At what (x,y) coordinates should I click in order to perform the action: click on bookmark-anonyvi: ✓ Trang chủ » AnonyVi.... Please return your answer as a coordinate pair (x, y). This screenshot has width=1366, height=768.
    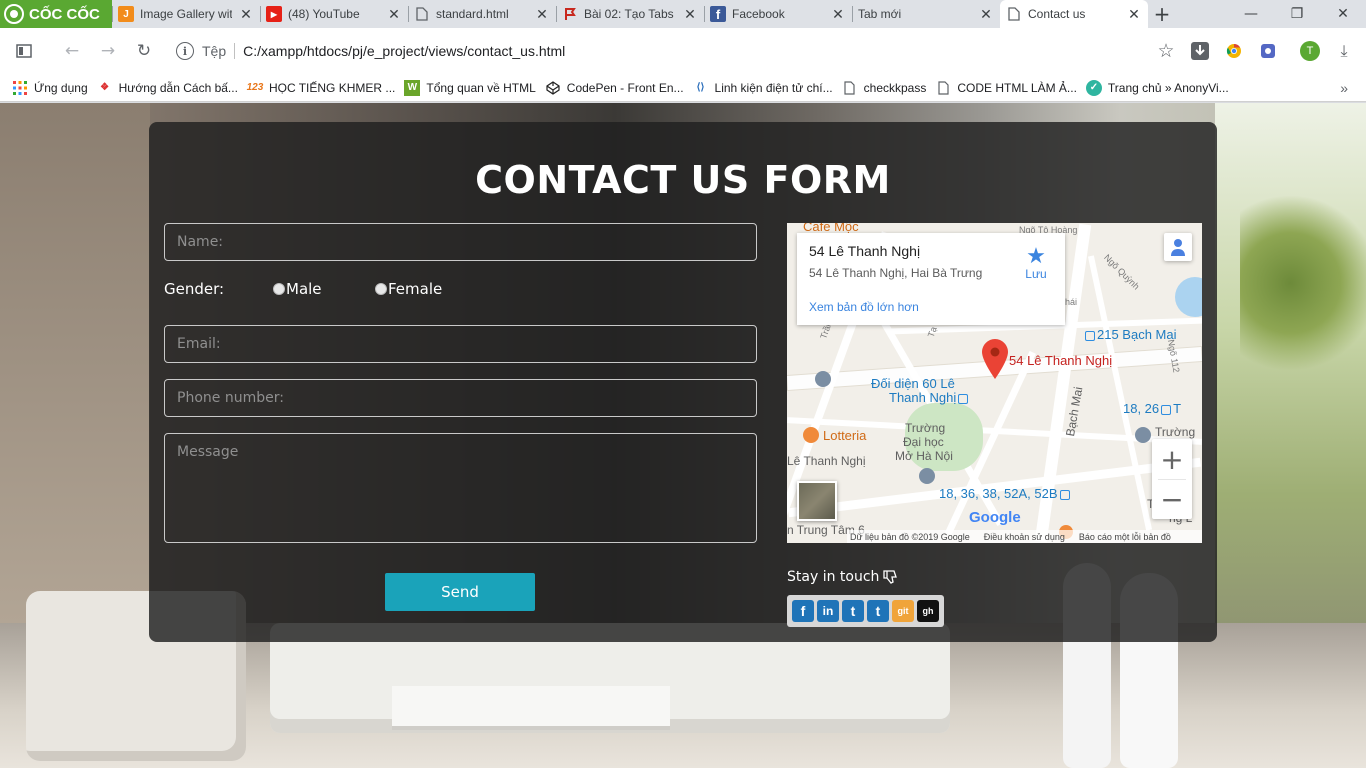
    Looking at the image, I should click on (1161, 87).